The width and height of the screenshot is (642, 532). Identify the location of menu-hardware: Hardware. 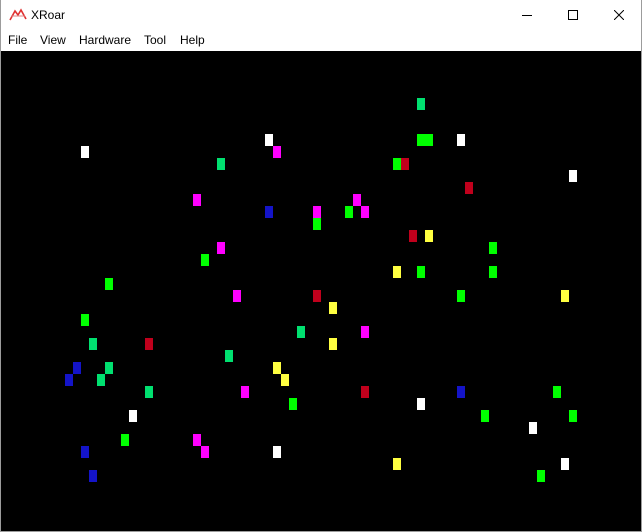
(105, 40).